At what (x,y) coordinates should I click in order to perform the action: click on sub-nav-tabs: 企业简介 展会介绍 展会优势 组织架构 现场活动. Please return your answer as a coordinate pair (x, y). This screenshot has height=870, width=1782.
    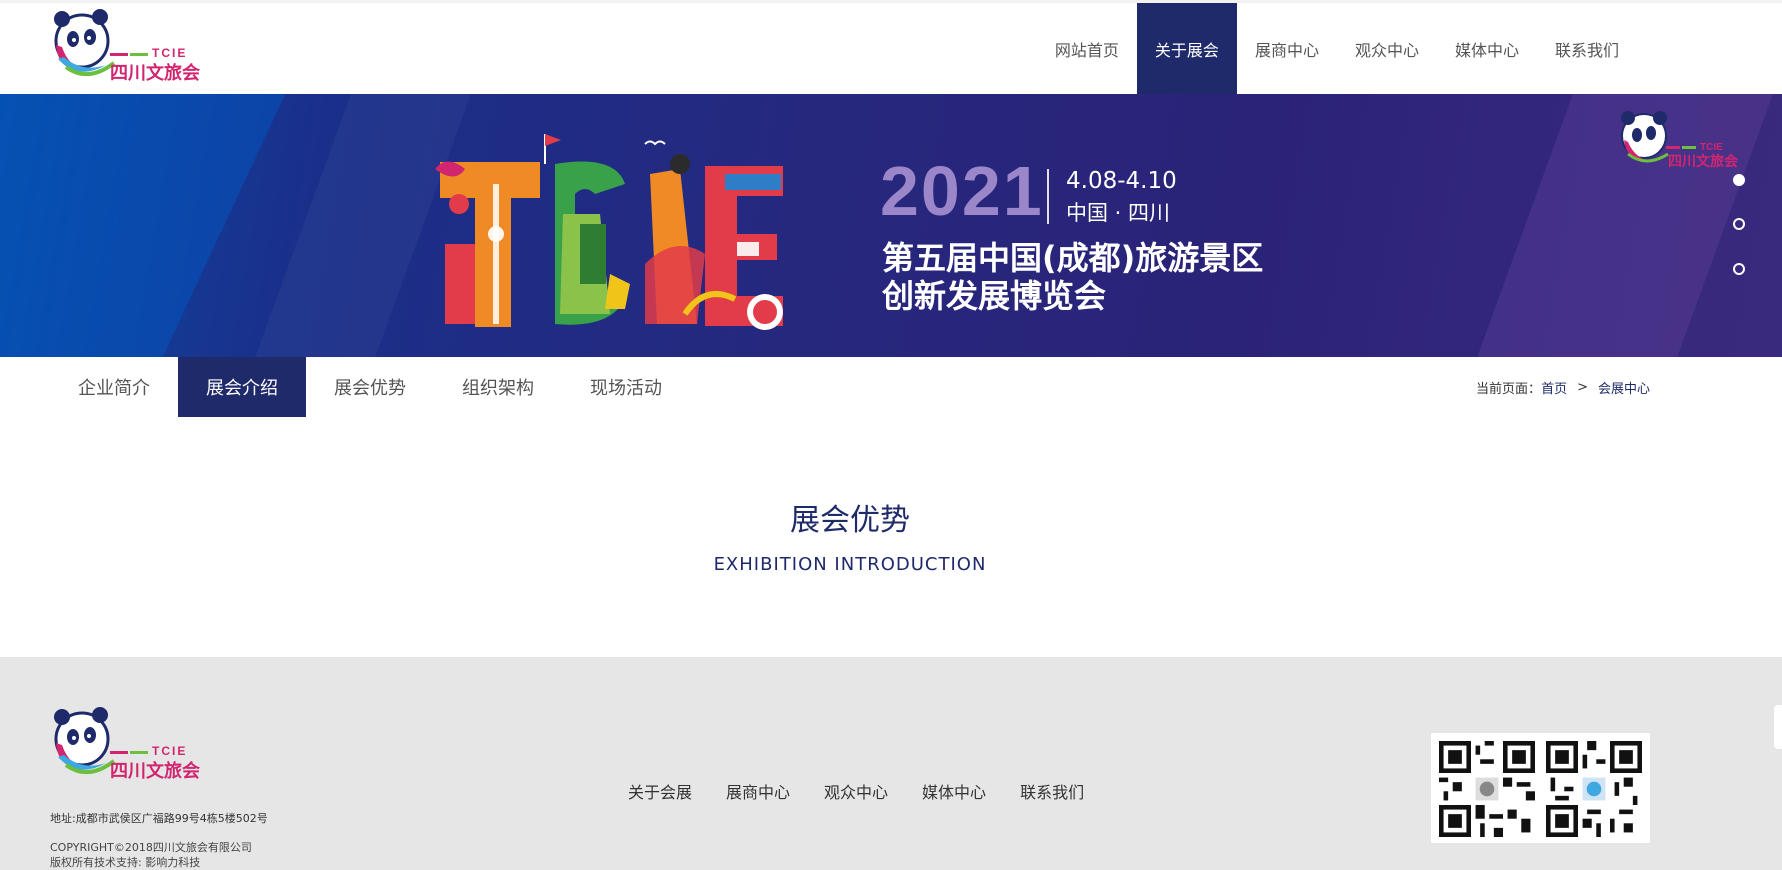
    Looking at the image, I should click on (370, 387).